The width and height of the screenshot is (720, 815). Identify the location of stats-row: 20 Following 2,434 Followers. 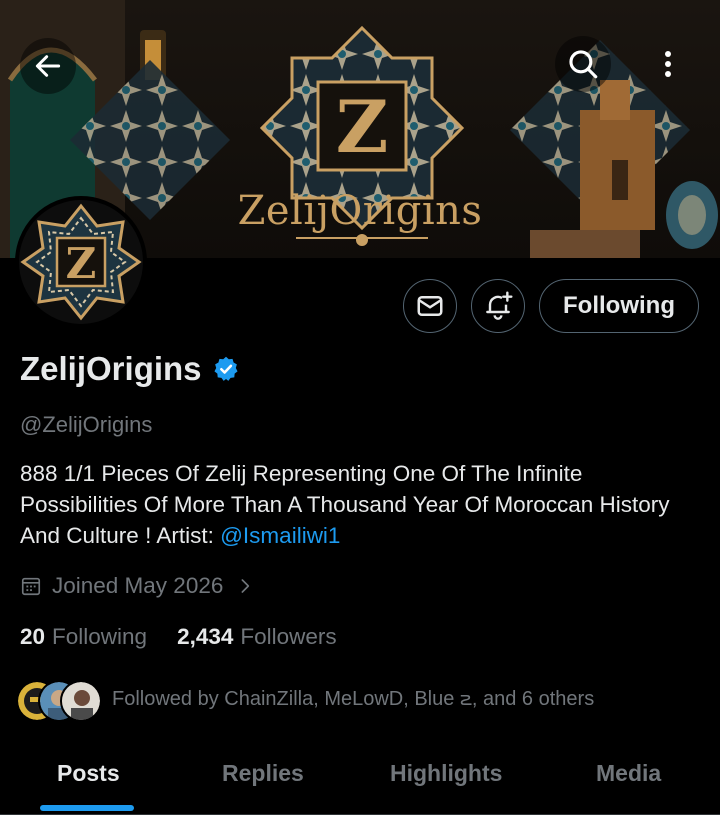
(193, 637).